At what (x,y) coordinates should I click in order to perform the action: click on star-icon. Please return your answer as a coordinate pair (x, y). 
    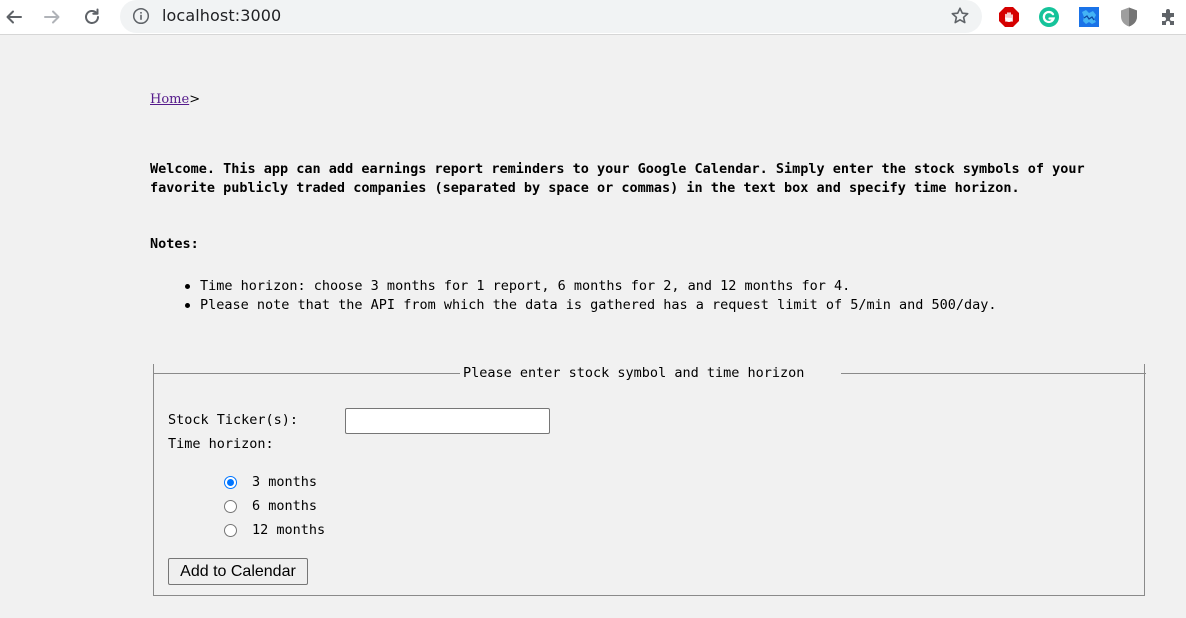
    Looking at the image, I should click on (960, 16).